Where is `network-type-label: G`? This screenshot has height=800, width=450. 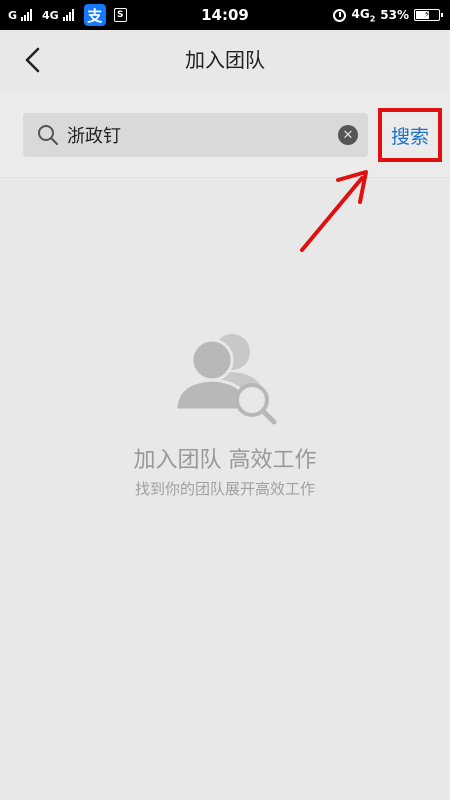 network-type-label: G is located at coordinates (13, 15).